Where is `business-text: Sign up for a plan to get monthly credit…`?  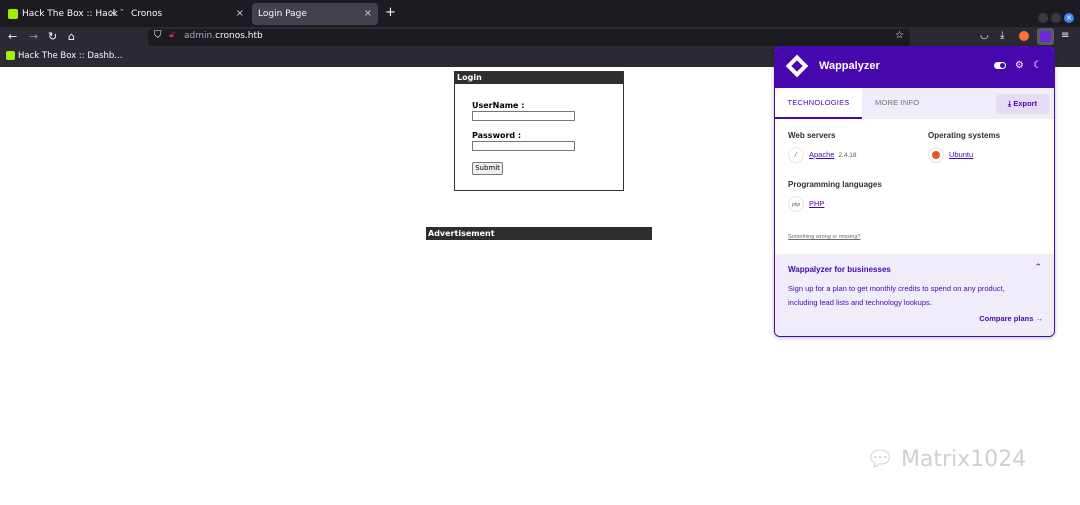
business-text: Sign up for a plan to get monthly credit… is located at coordinates (896, 295).